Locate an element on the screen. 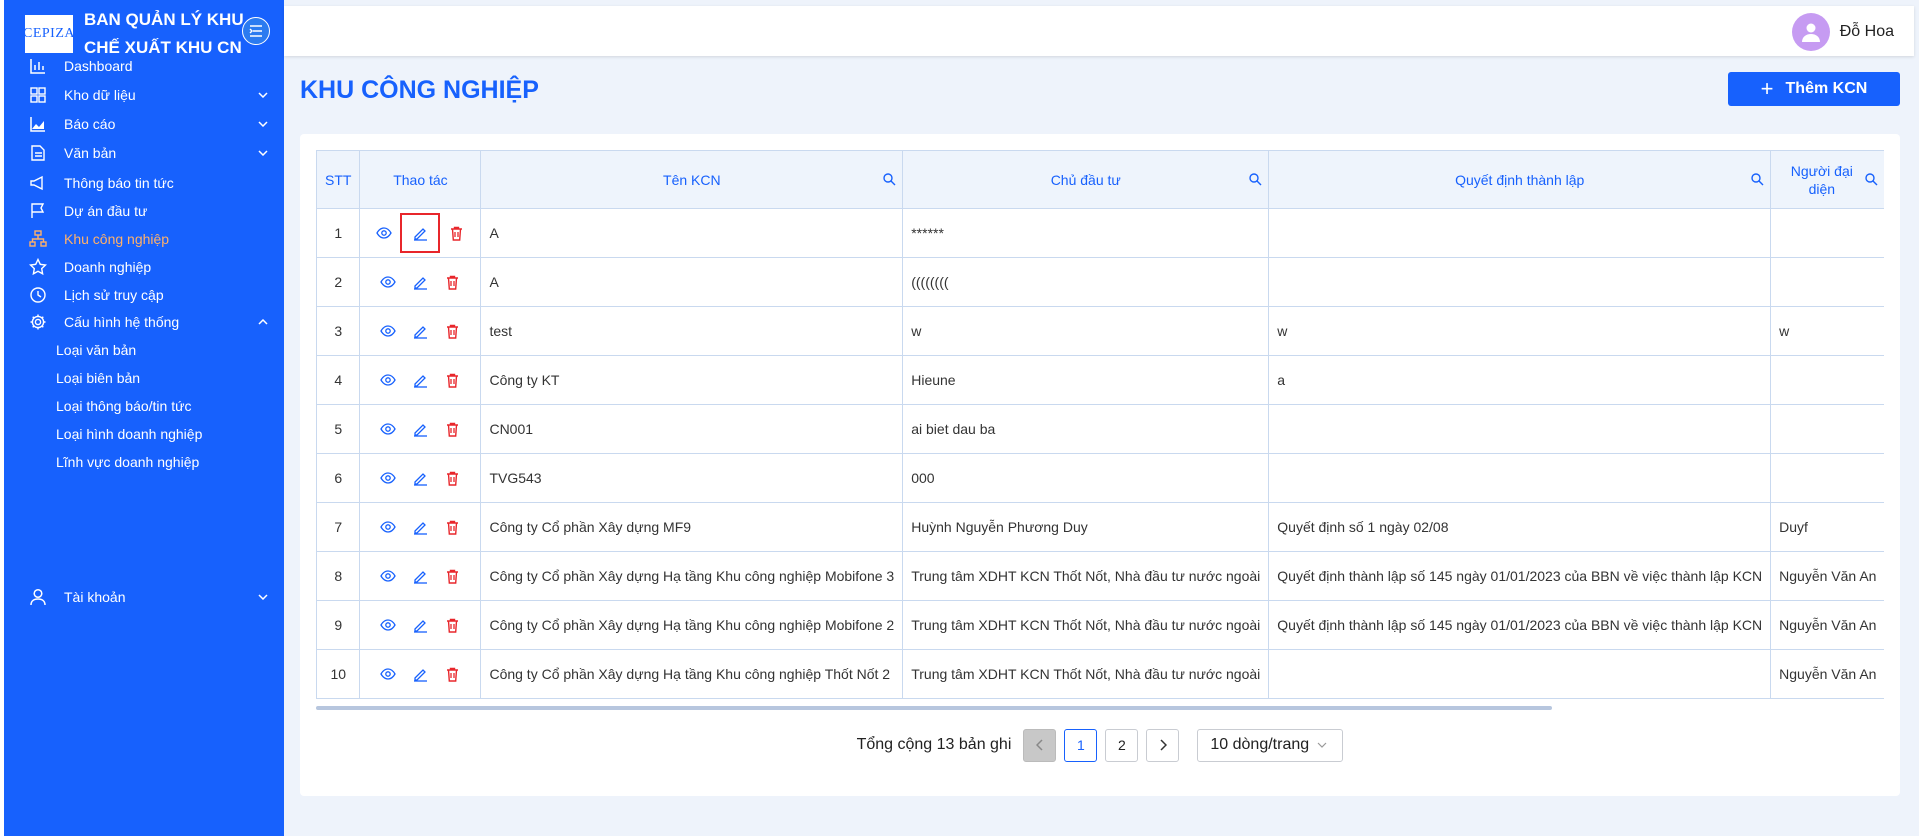 This screenshot has width=1919, height=836. sidebar-item-account: Tài khoản is located at coordinates (153, 597).